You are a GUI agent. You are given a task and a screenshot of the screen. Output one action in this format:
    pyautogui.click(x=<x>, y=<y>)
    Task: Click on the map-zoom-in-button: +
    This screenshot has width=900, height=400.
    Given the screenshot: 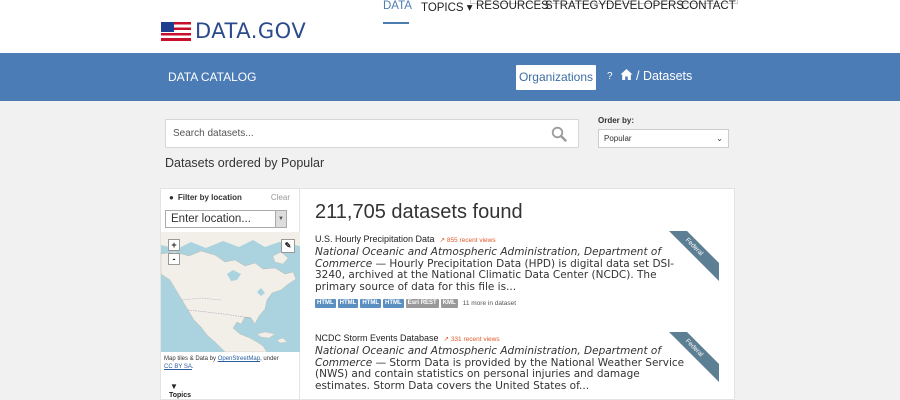 What is the action you would take?
    pyautogui.click(x=174, y=245)
    